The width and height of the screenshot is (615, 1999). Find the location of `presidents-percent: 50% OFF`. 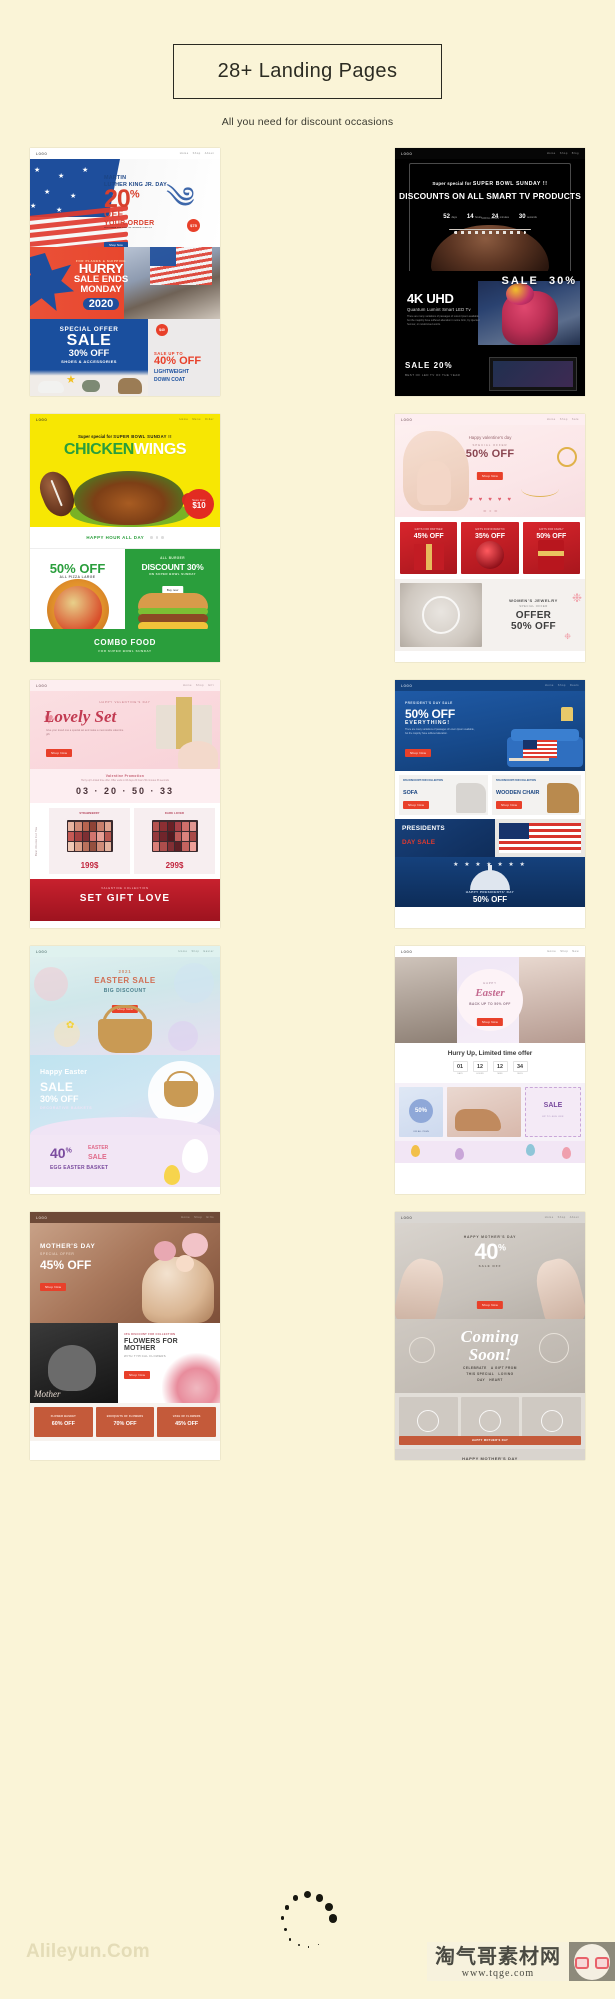

presidents-percent: 50% OFF is located at coordinates (430, 714).